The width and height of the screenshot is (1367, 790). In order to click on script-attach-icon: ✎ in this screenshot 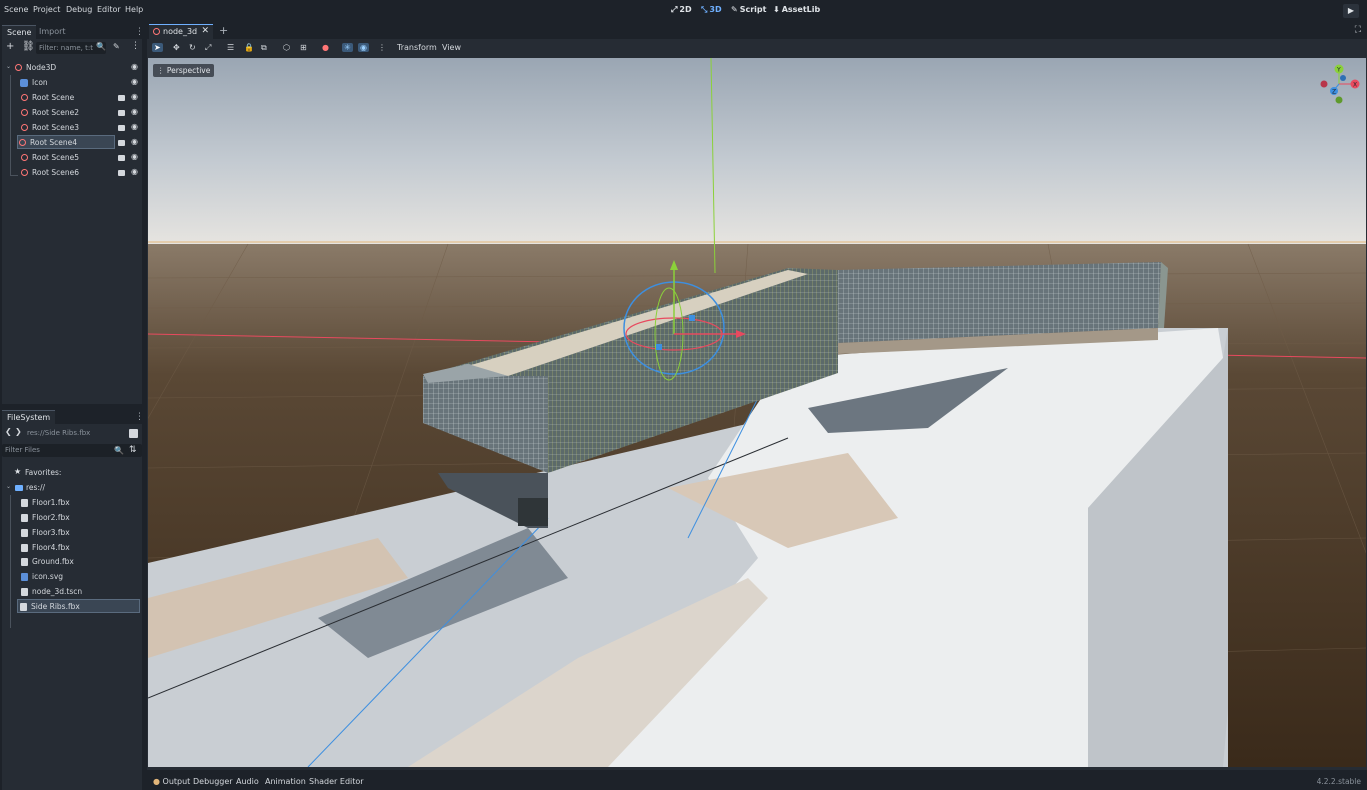, I will do `click(116, 46)`.